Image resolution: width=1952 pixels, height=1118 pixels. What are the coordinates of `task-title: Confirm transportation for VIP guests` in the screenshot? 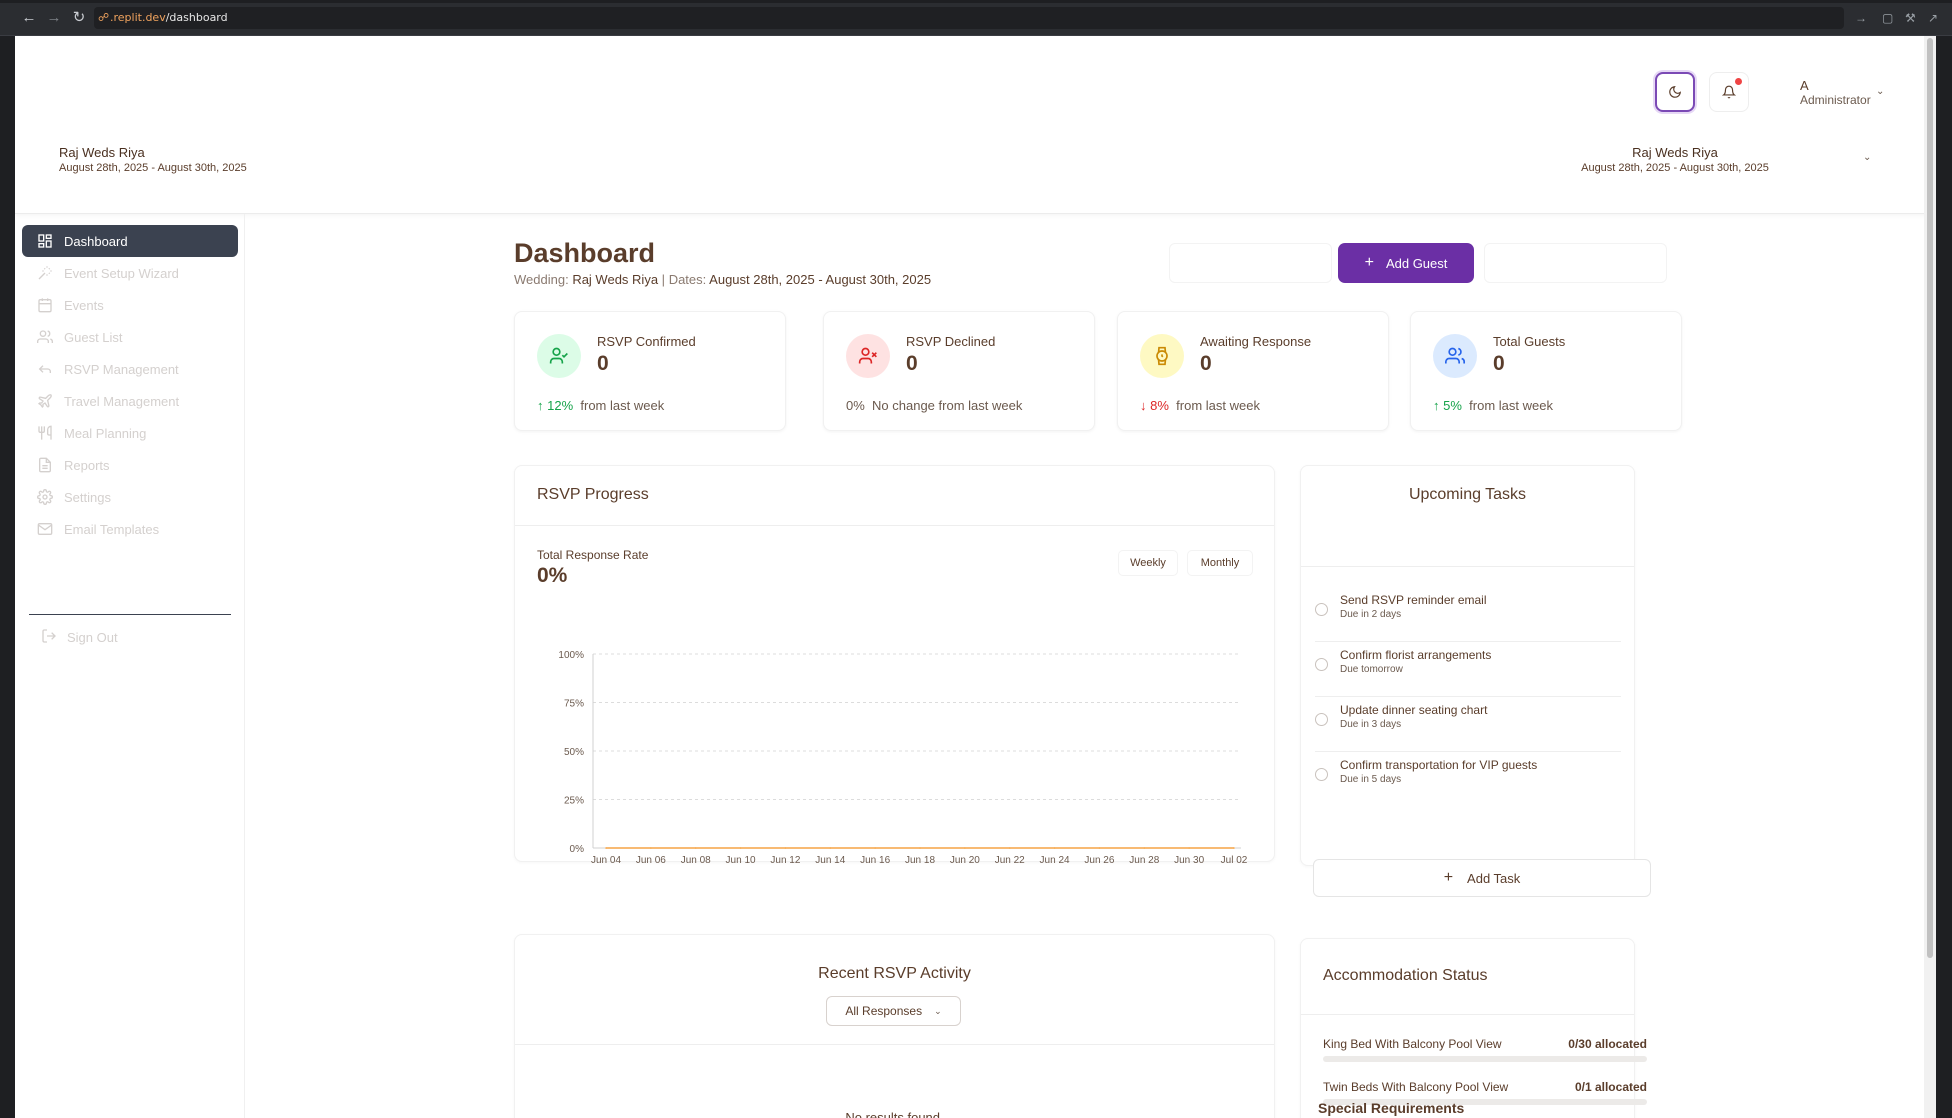 It's located at (1439, 765).